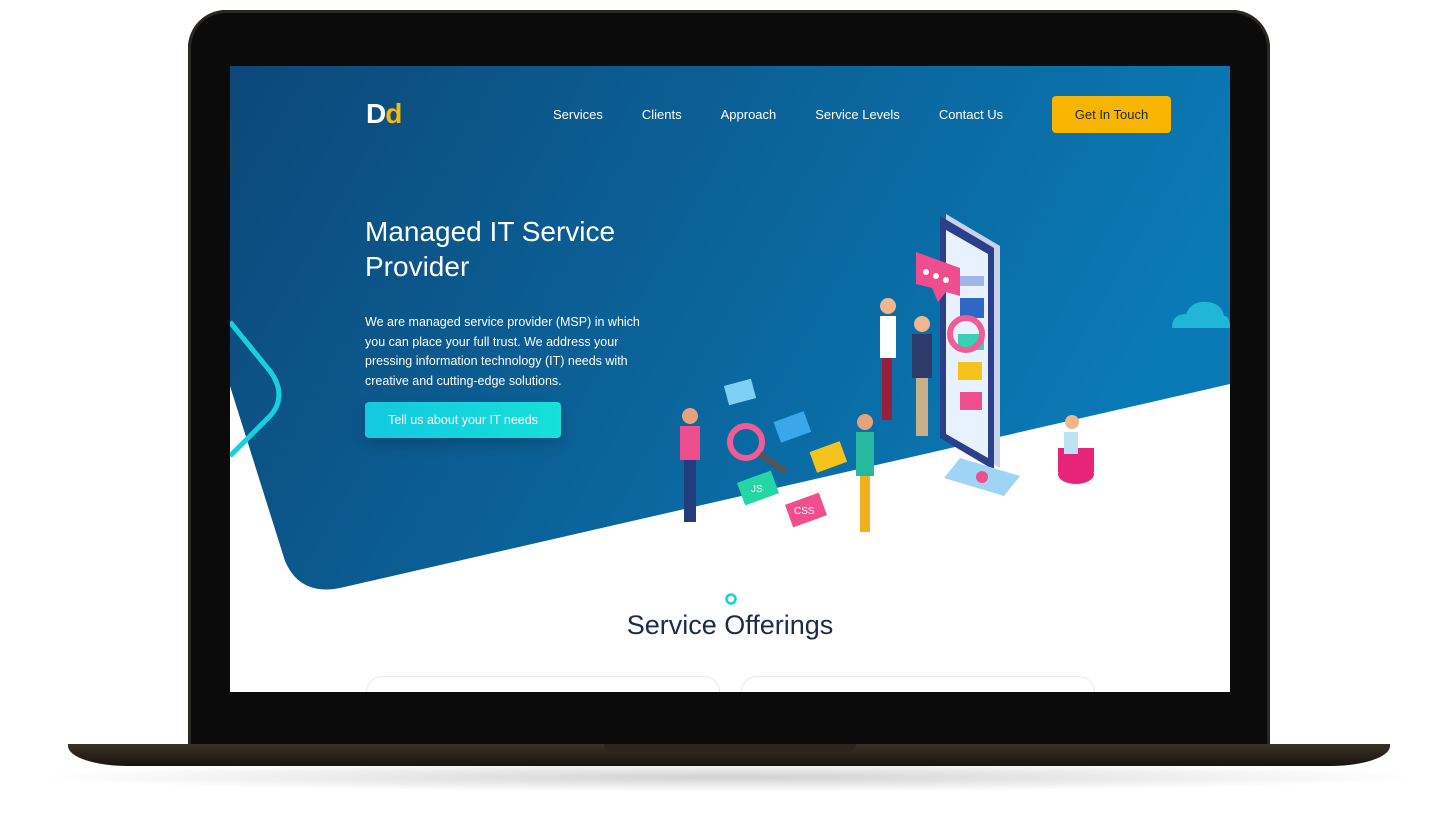 The width and height of the screenshot is (1440, 822). Describe the element at coordinates (384, 114) in the screenshot. I see `brand-logo: Dd` at that location.